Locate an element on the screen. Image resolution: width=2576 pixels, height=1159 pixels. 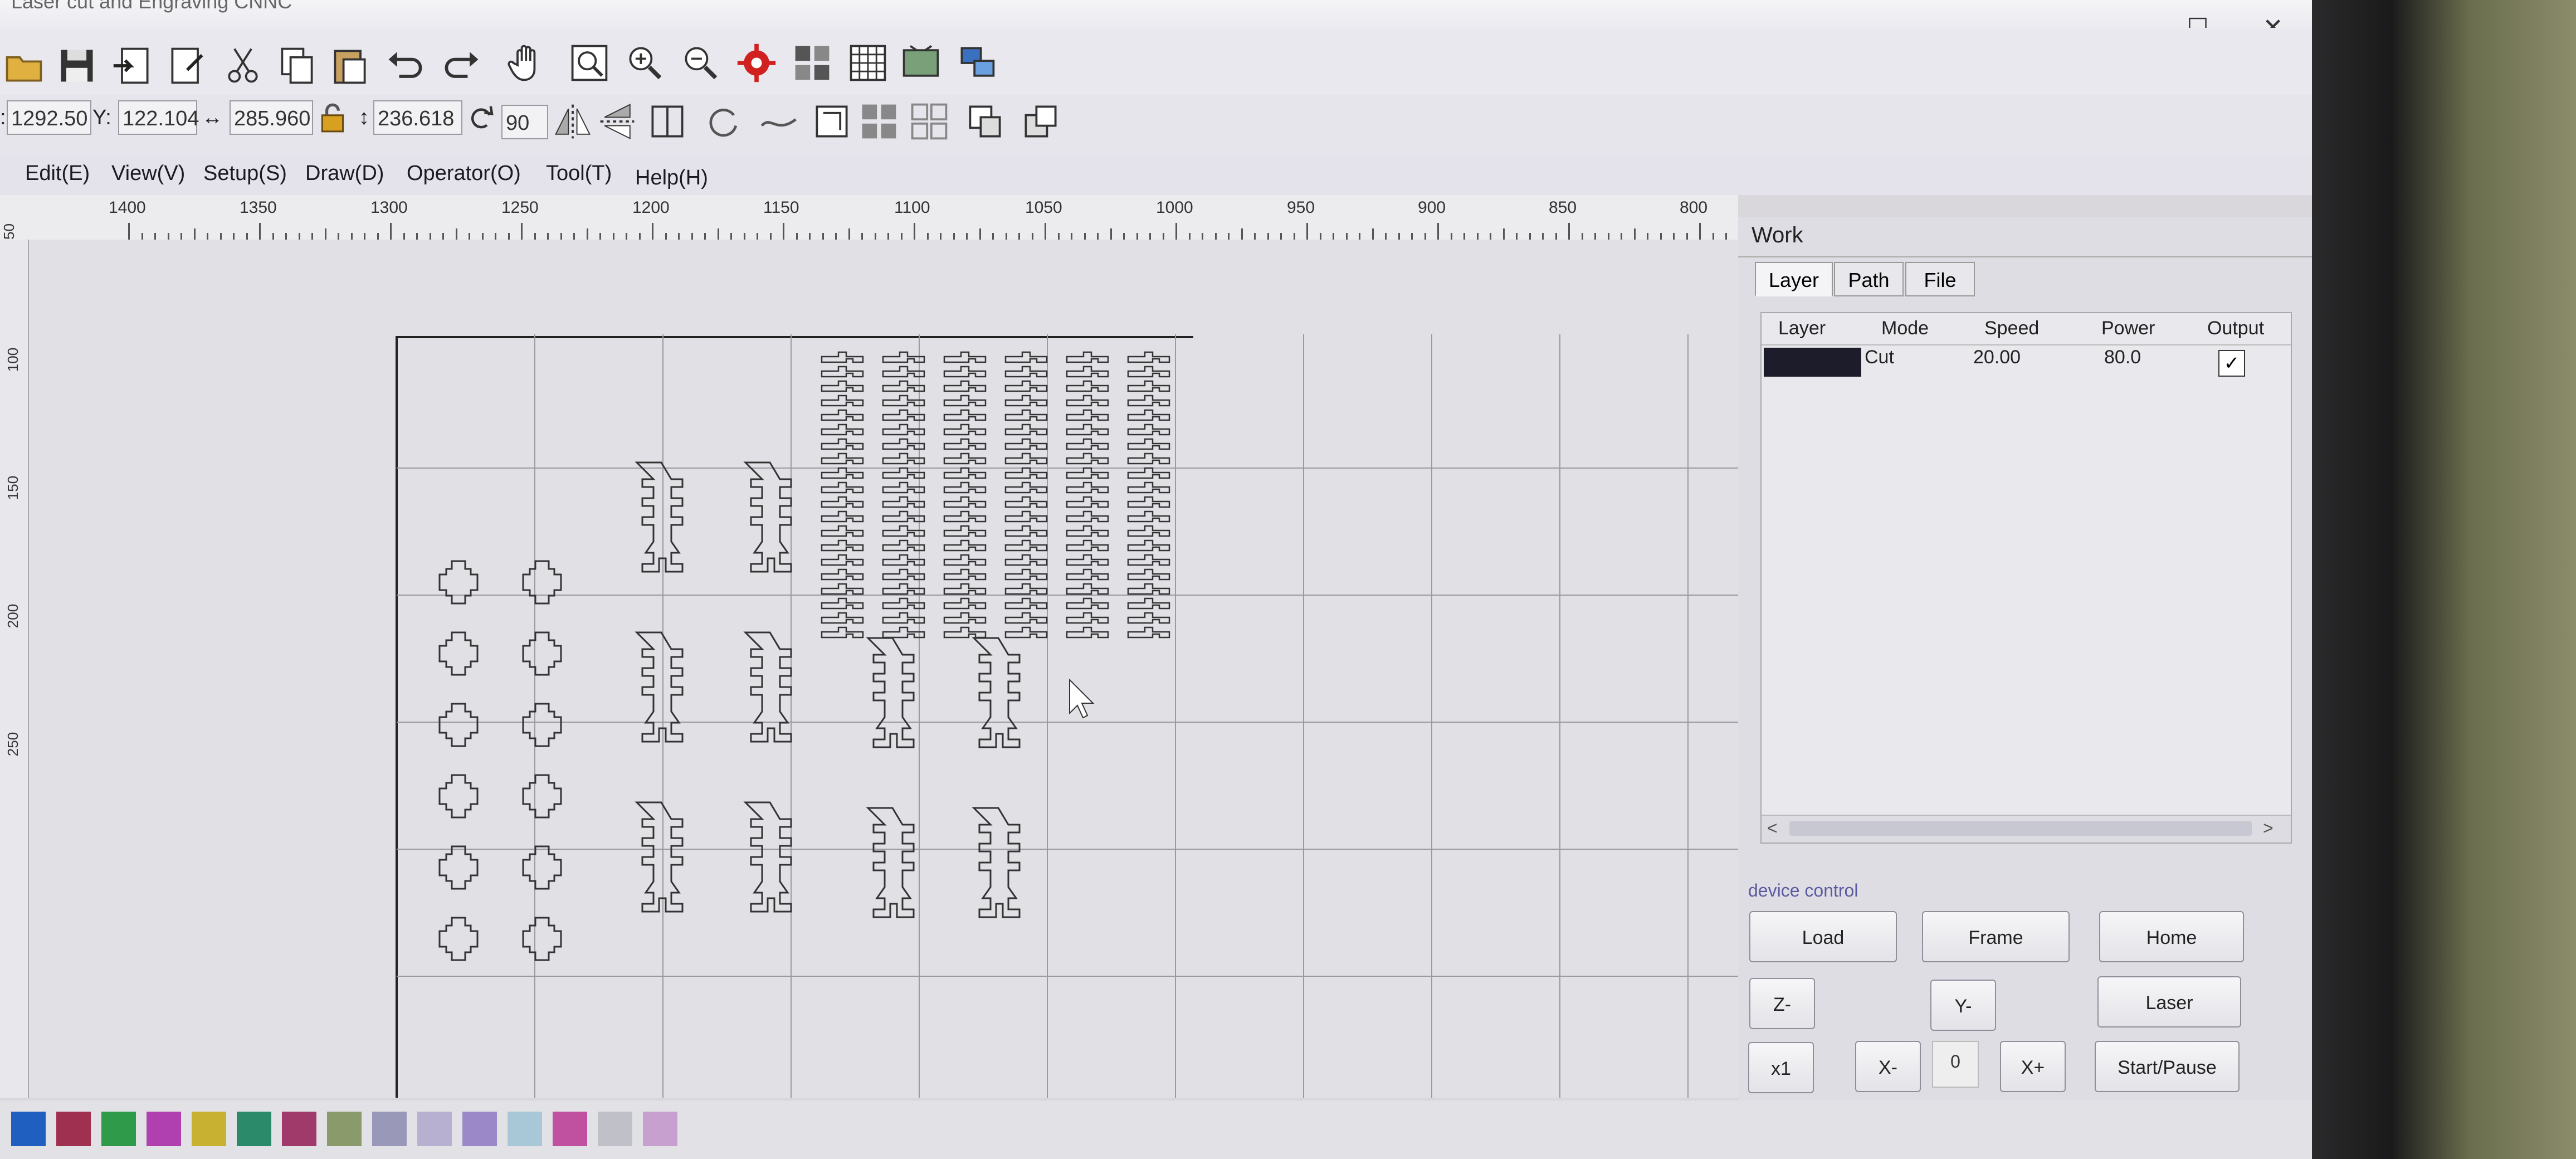
row-mode: Cut is located at coordinates (1879, 357).